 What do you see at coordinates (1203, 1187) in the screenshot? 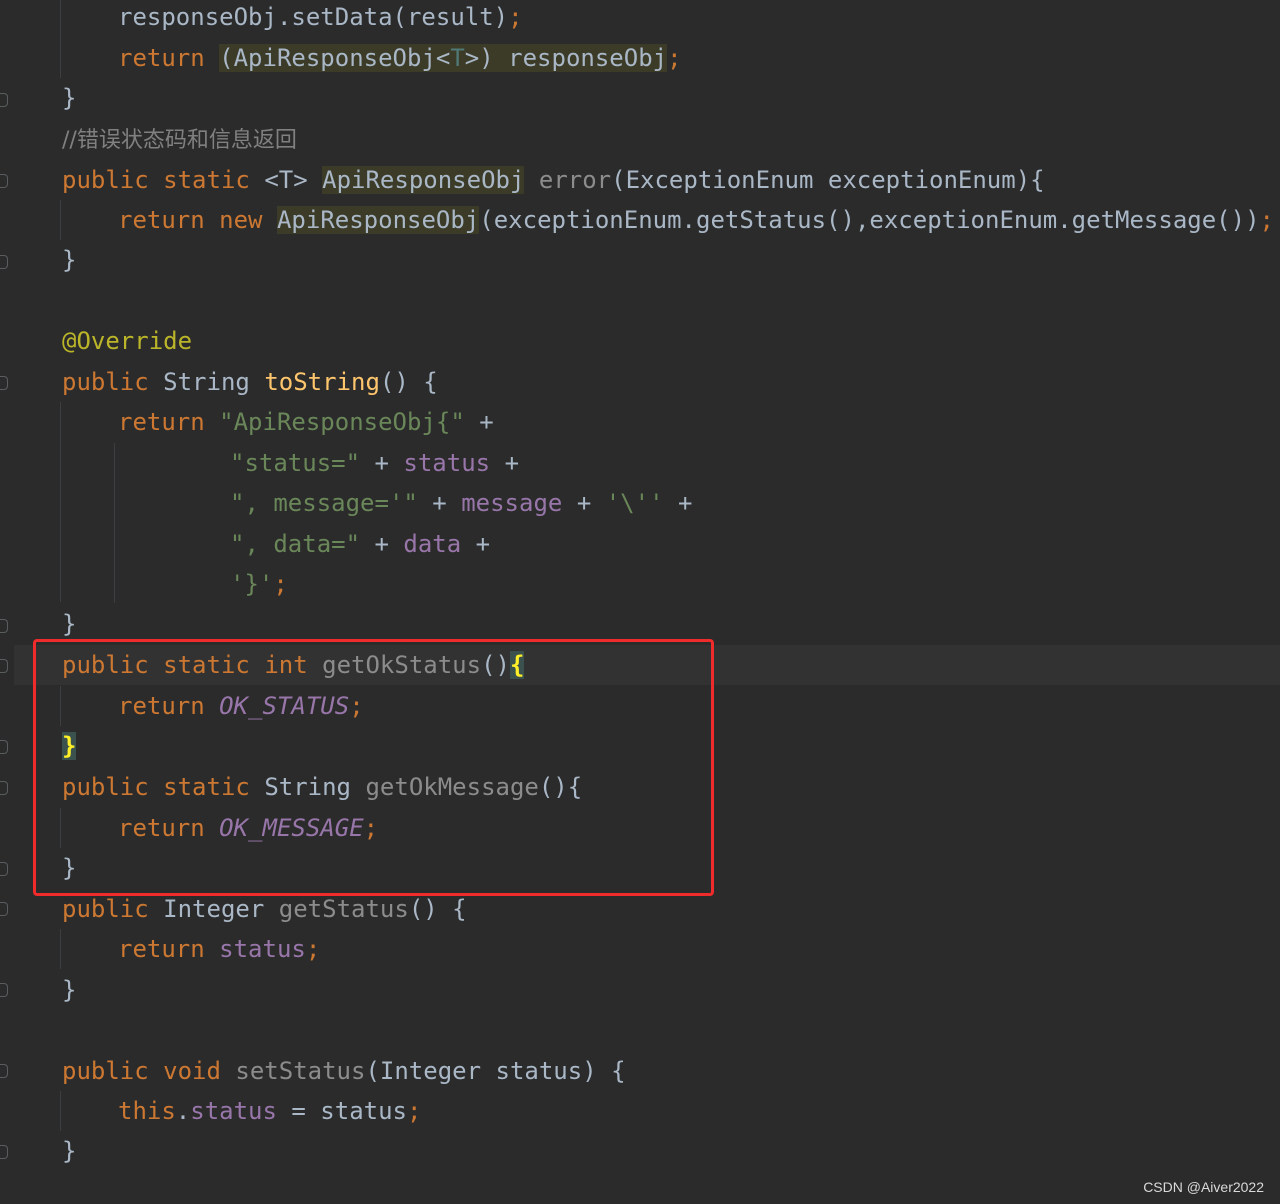
I see `watermark: CSDN @Aiver2022` at bounding box center [1203, 1187].